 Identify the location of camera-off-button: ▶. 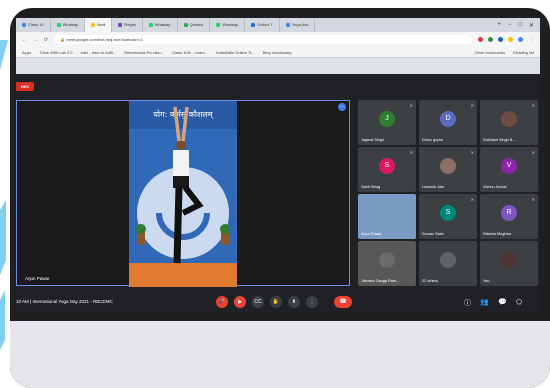
(240, 302).